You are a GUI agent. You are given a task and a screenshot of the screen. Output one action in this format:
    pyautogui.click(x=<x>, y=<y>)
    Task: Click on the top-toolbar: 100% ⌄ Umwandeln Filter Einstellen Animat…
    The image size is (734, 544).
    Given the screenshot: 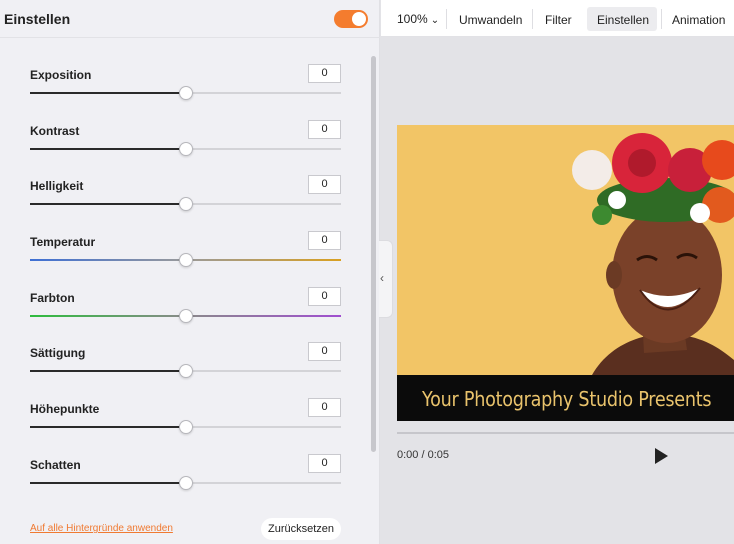 What is the action you would take?
    pyautogui.click(x=557, y=18)
    